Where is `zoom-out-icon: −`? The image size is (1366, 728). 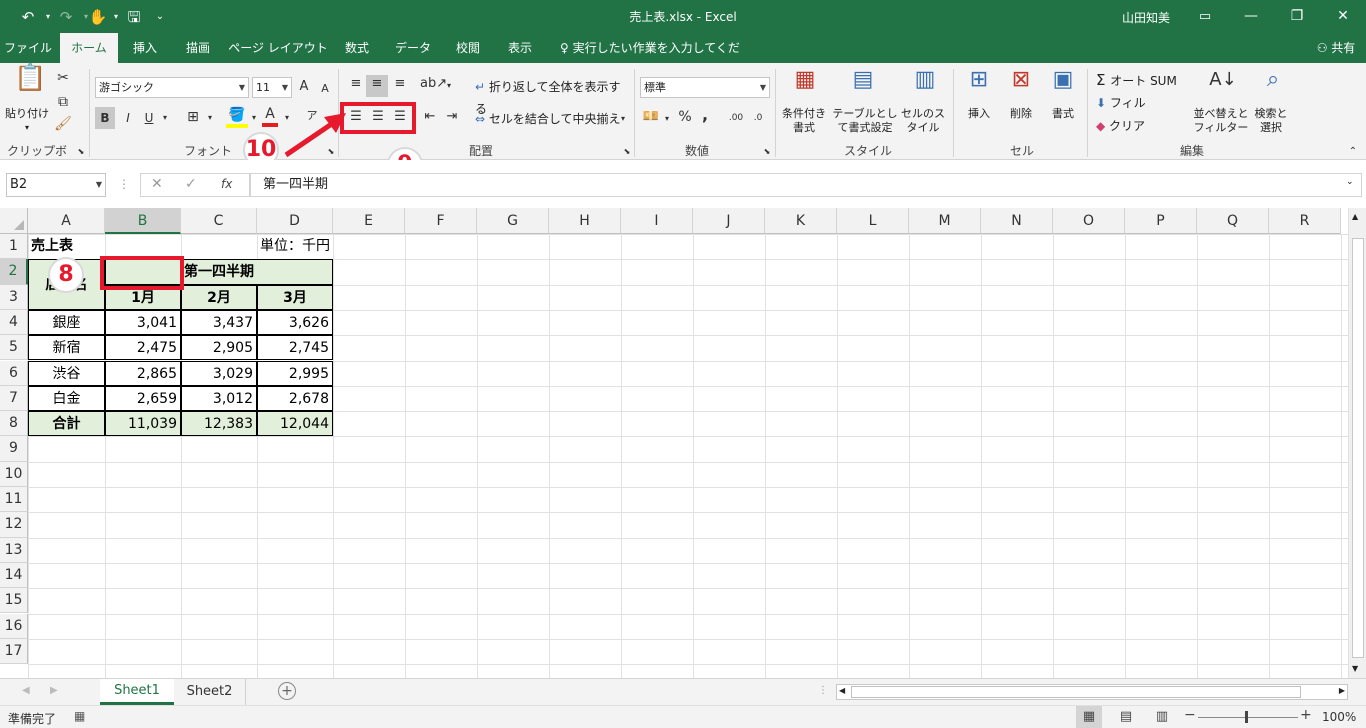 zoom-out-icon: − is located at coordinates (1190, 715).